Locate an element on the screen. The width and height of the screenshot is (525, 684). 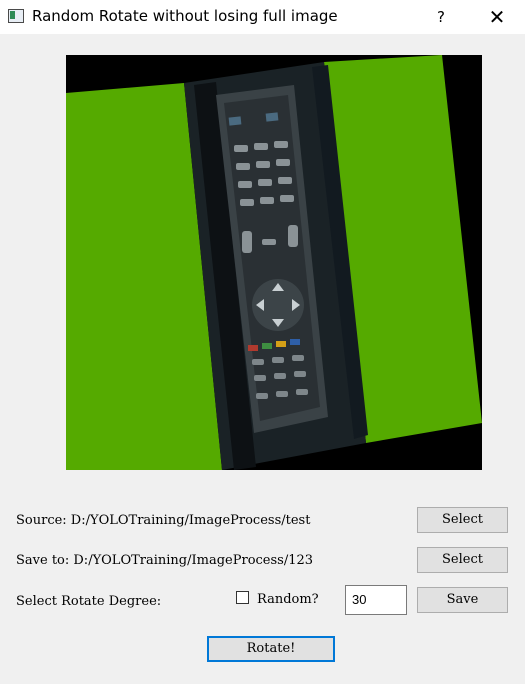
source-select-button: Select is located at coordinates (462, 520).